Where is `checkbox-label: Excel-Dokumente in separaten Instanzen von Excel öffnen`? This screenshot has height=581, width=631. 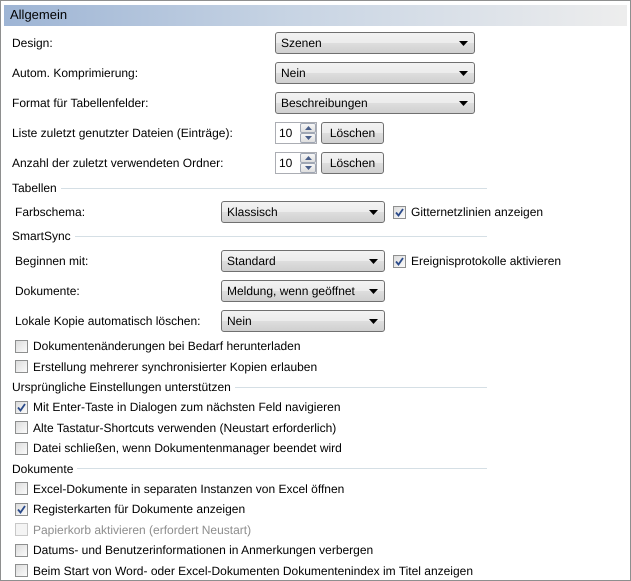 checkbox-label: Excel-Dokumente in separaten Instanzen von Excel öffnen is located at coordinates (188, 489).